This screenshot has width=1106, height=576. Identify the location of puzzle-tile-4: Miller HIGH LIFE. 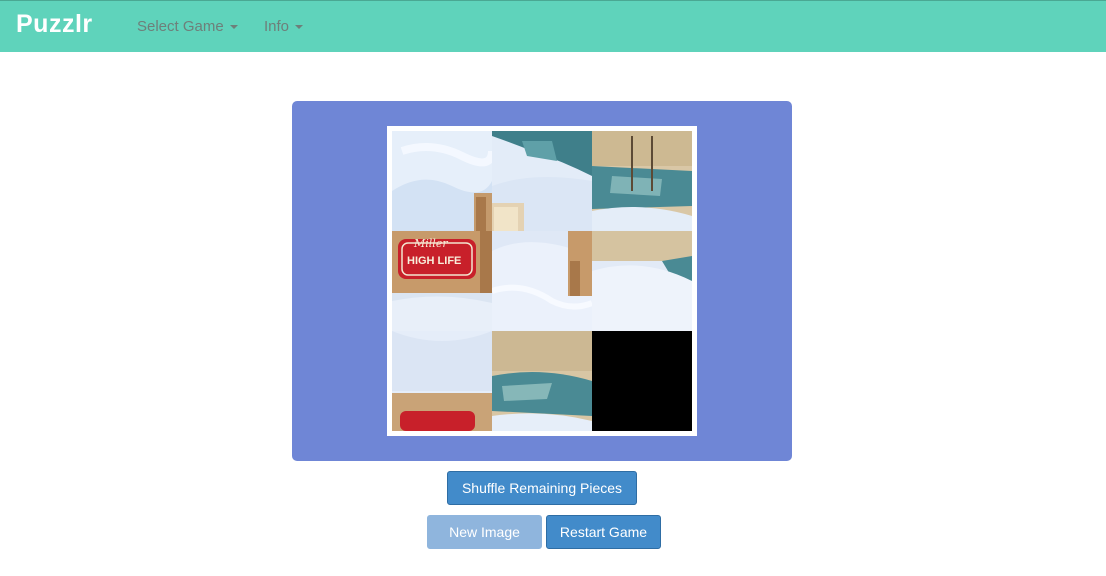
(442, 281).